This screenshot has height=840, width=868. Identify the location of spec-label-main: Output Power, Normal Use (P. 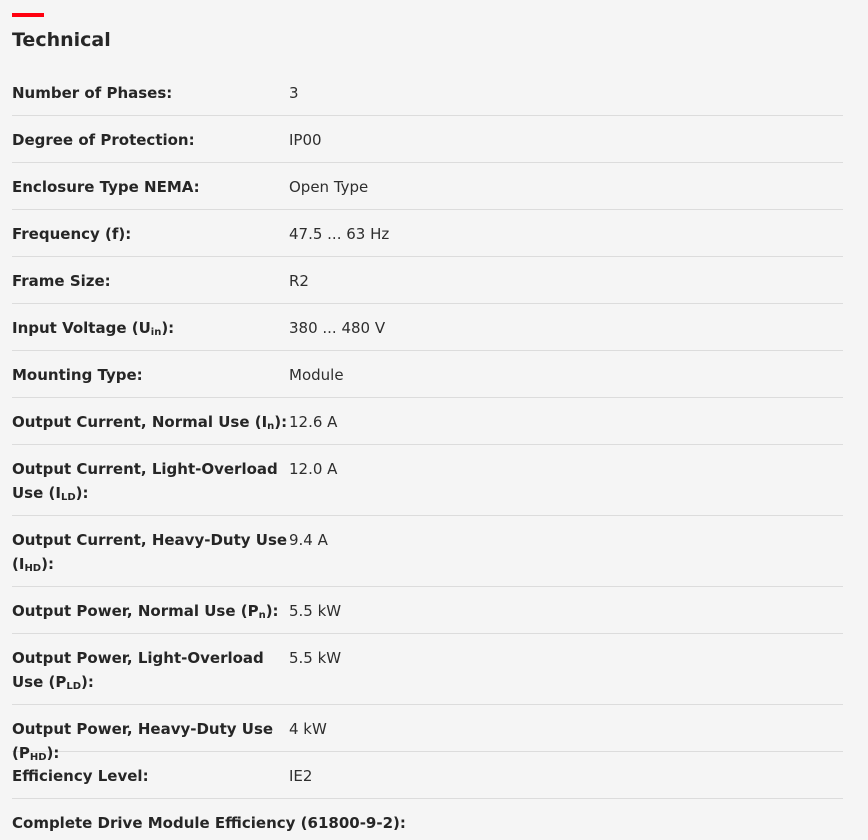
(135, 611).